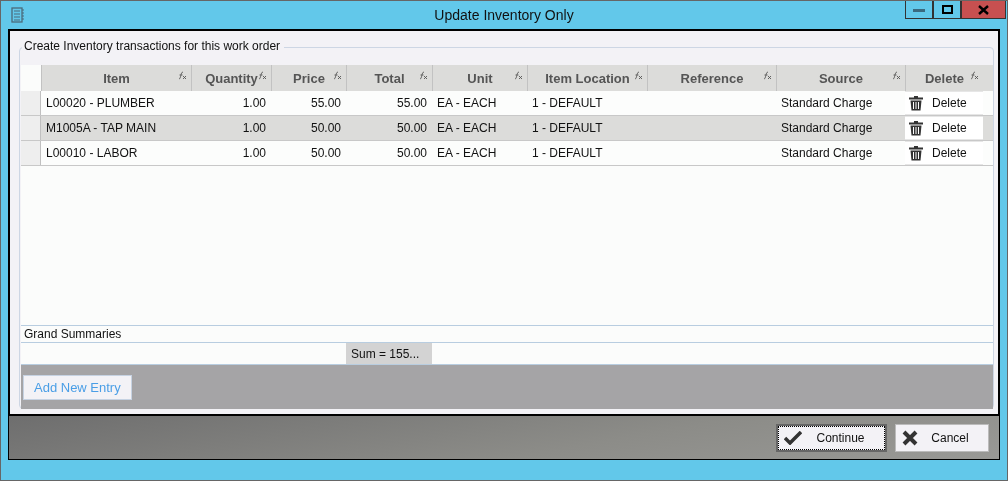 This screenshot has height=481, width=1008. What do you see at coordinates (31, 78) in the screenshot?
I see `corner-header` at bounding box center [31, 78].